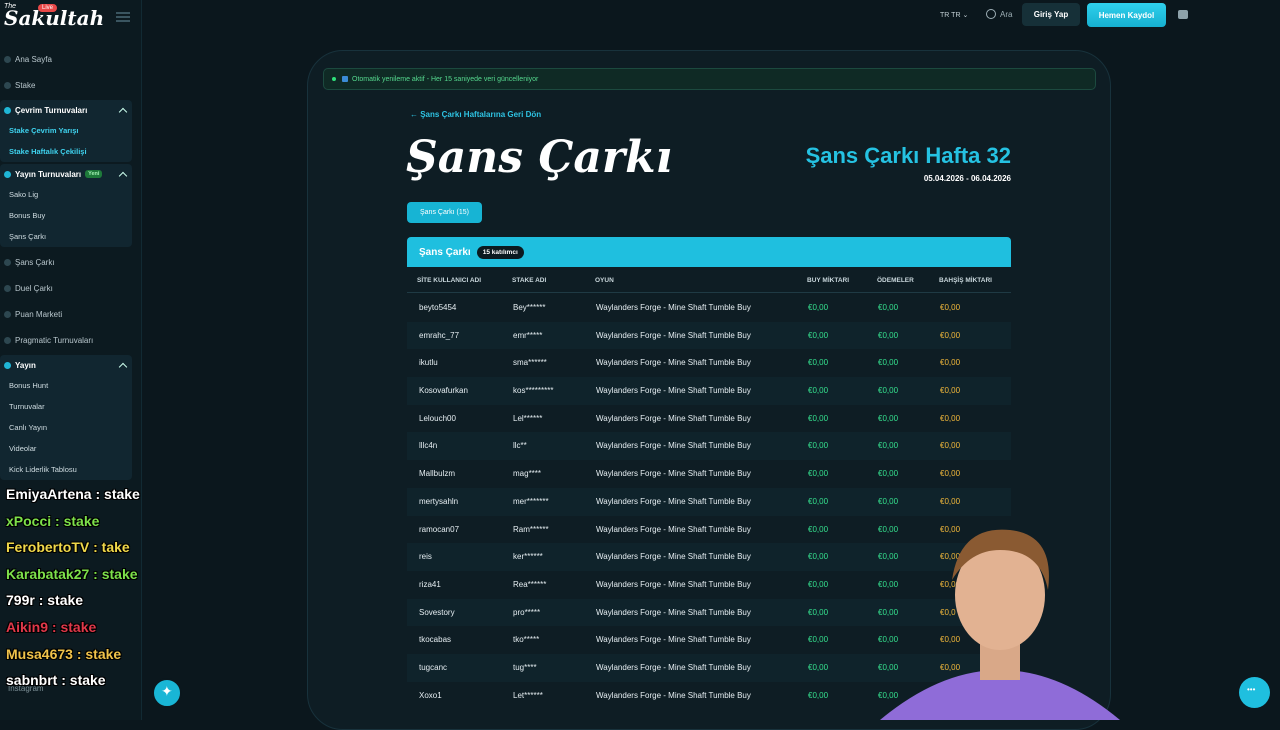  Describe the element at coordinates (428, 363) in the screenshot. I see `site-username: ikutlu` at that location.